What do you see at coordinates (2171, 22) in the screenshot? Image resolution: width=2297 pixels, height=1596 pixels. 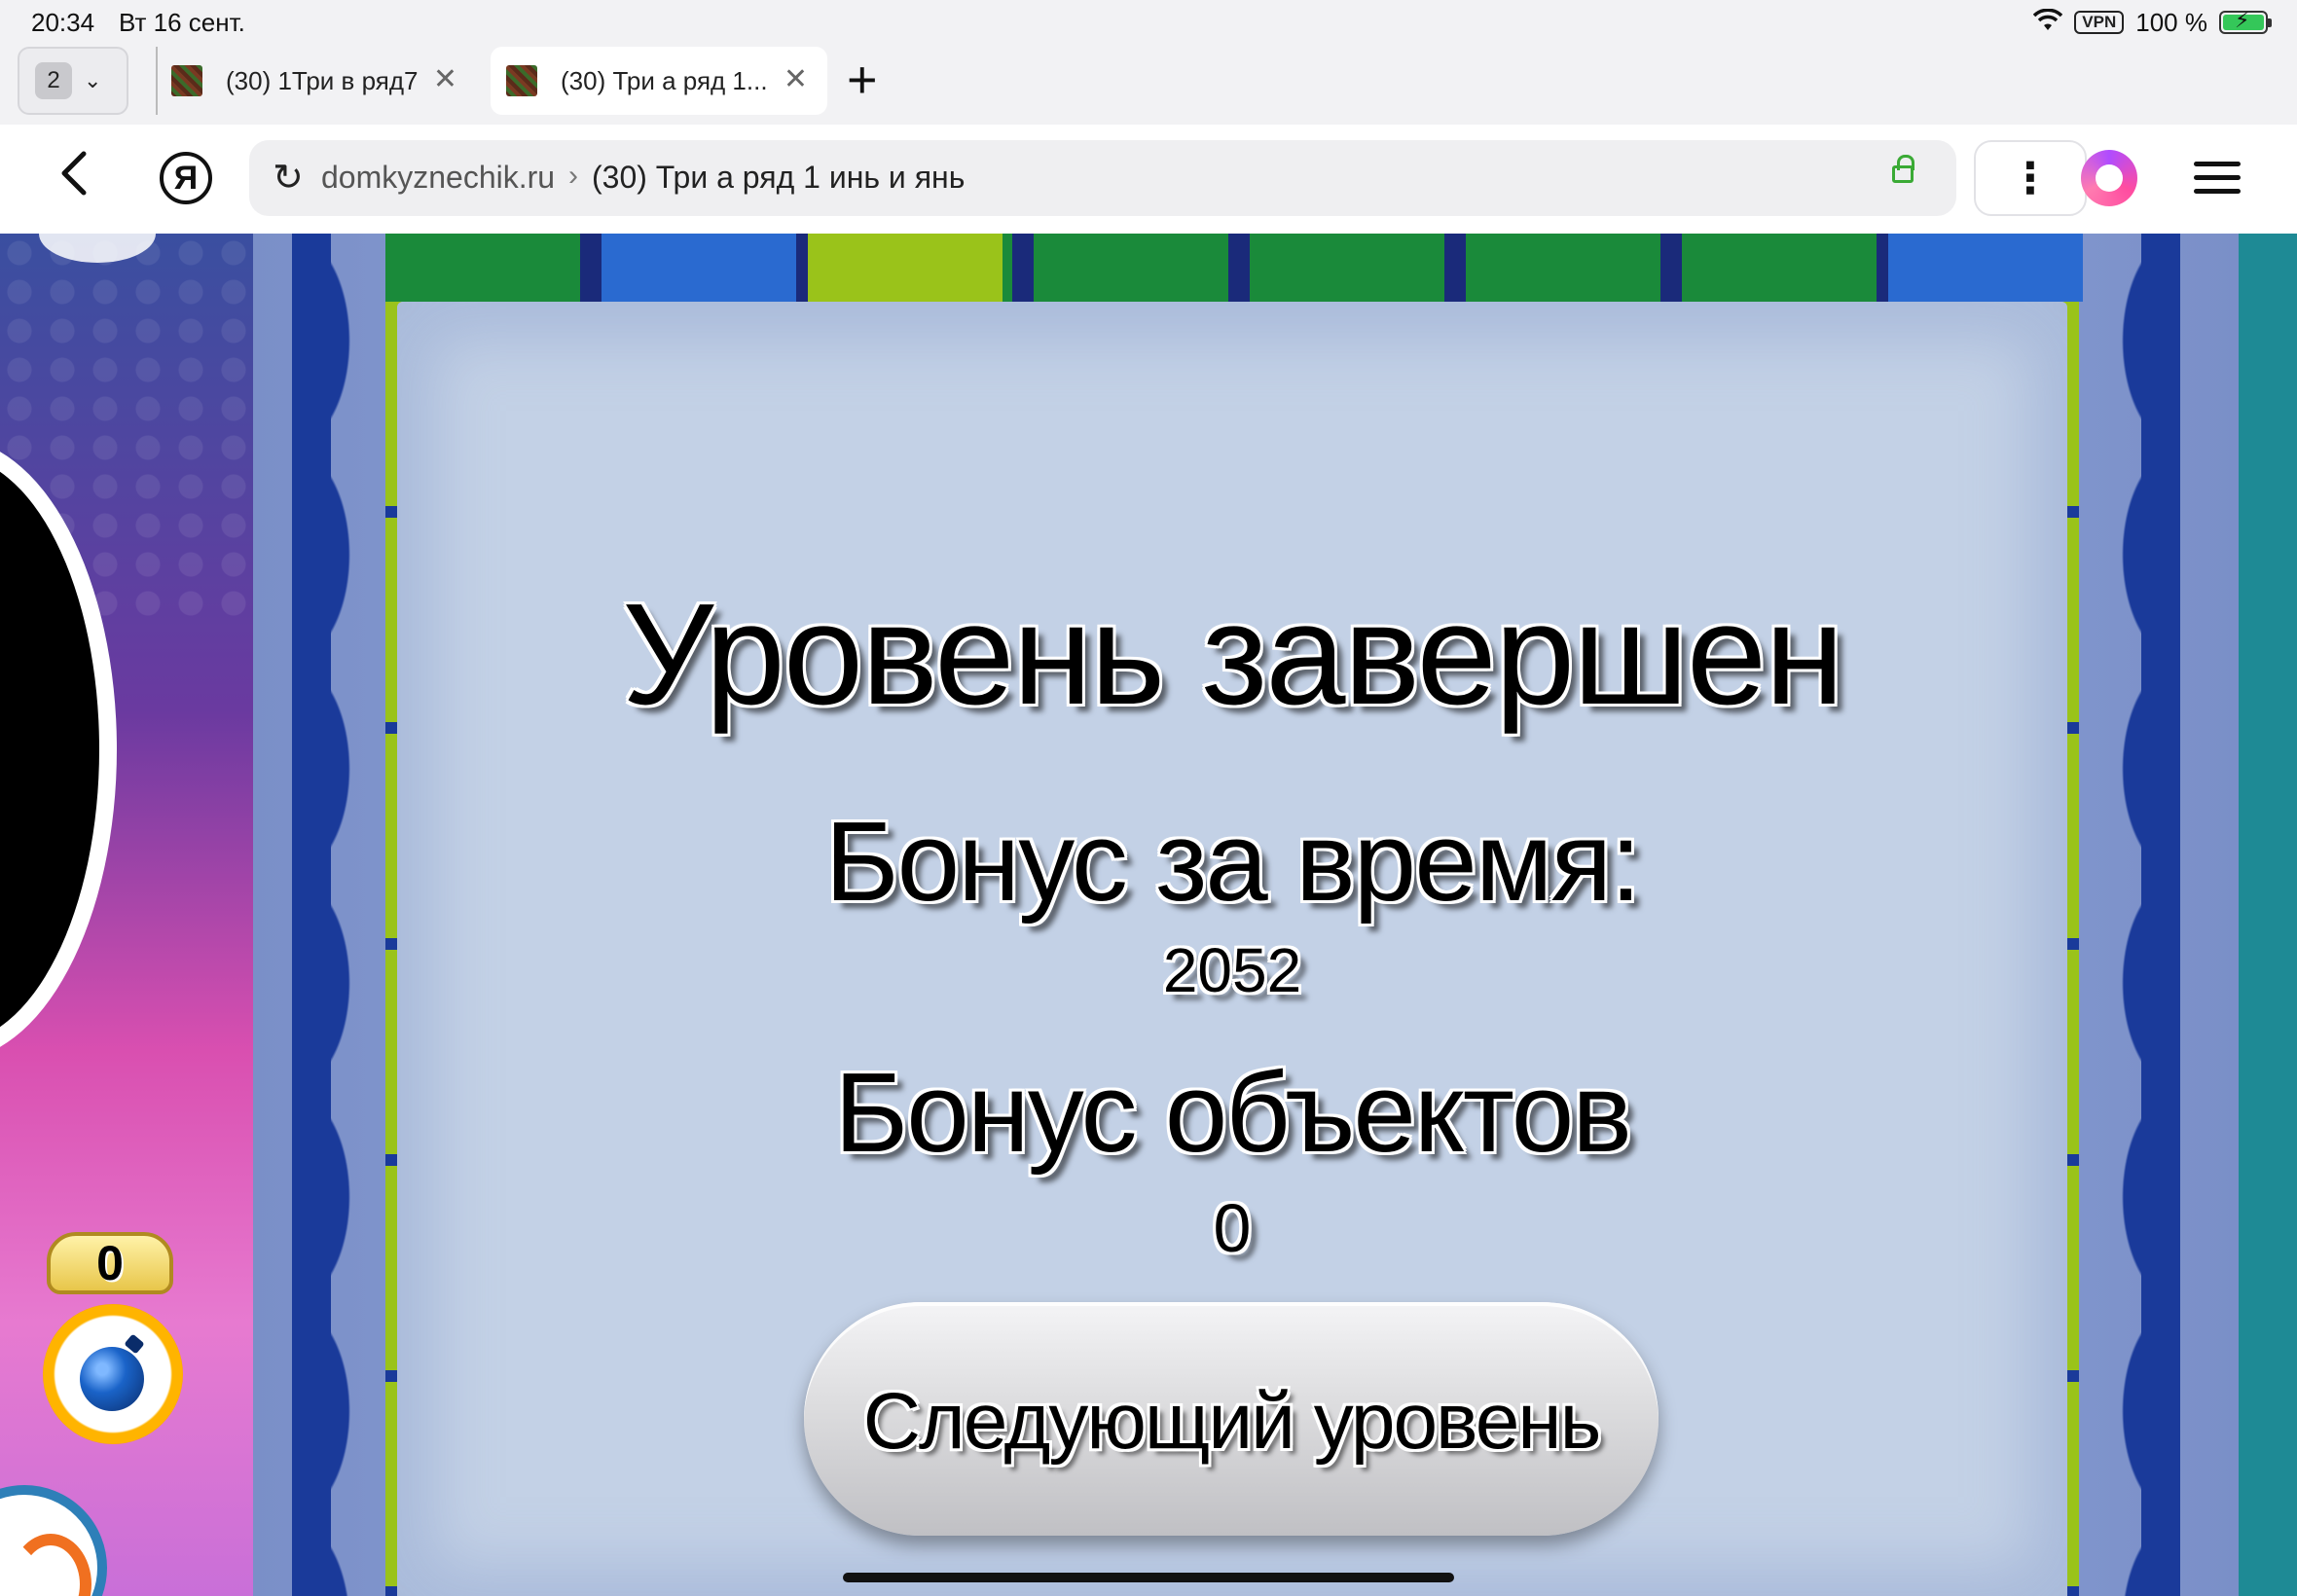 I see `battery-percent: 100 %` at bounding box center [2171, 22].